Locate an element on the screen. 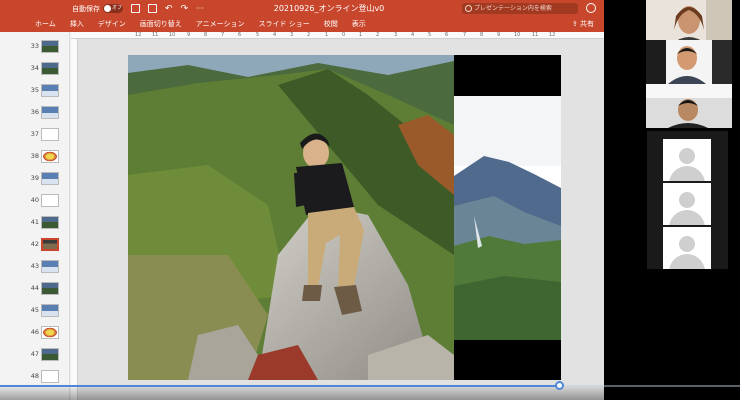 The height and width of the screenshot is (400, 740). slide-number: 45 is located at coordinates (34, 310).